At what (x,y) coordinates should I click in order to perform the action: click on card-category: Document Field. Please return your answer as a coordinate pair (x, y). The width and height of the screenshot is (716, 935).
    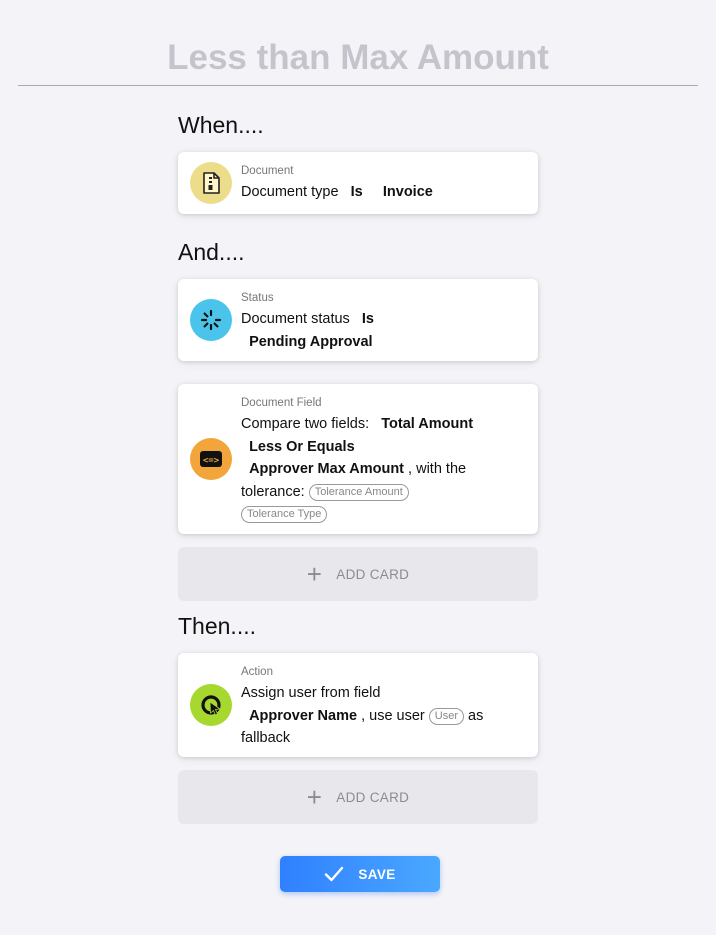
    Looking at the image, I should click on (281, 403).